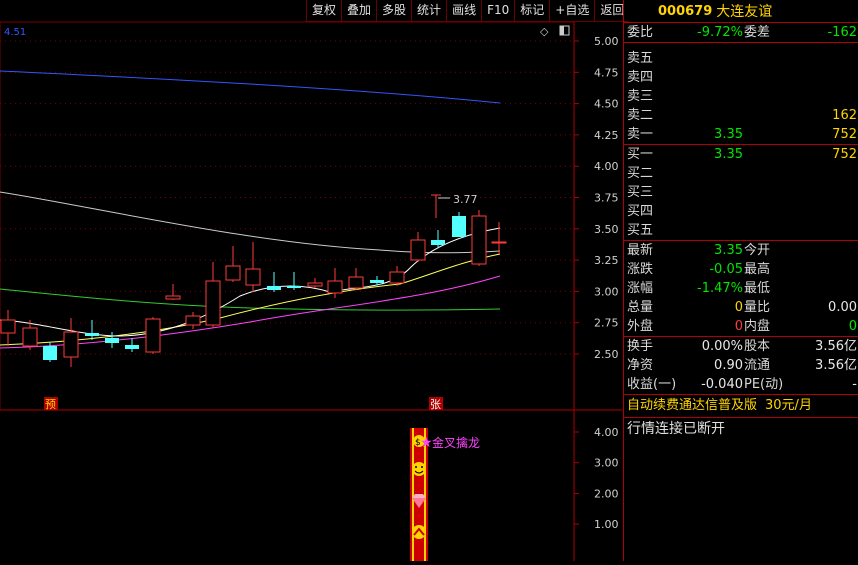 The width and height of the screenshot is (858, 565). What do you see at coordinates (757, 365) in the screenshot?
I see `fundamental-label-2: 流通` at bounding box center [757, 365].